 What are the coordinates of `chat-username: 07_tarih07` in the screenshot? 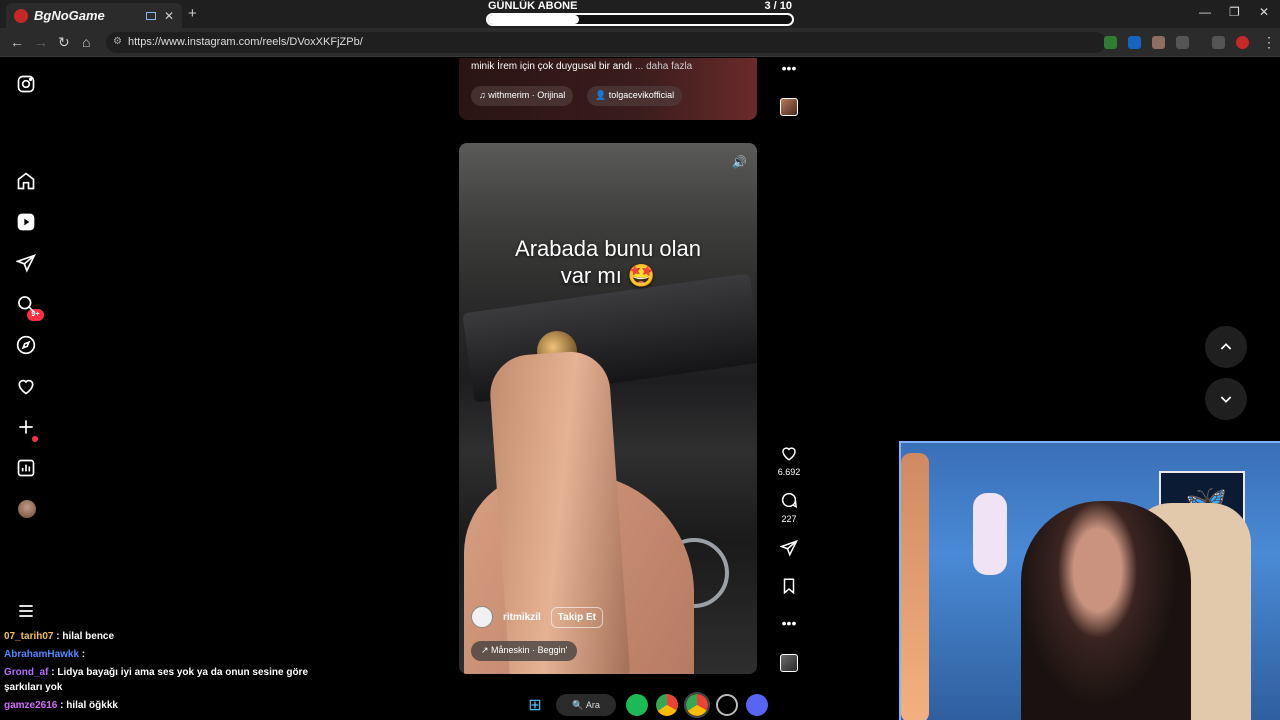 It's located at (28, 636).